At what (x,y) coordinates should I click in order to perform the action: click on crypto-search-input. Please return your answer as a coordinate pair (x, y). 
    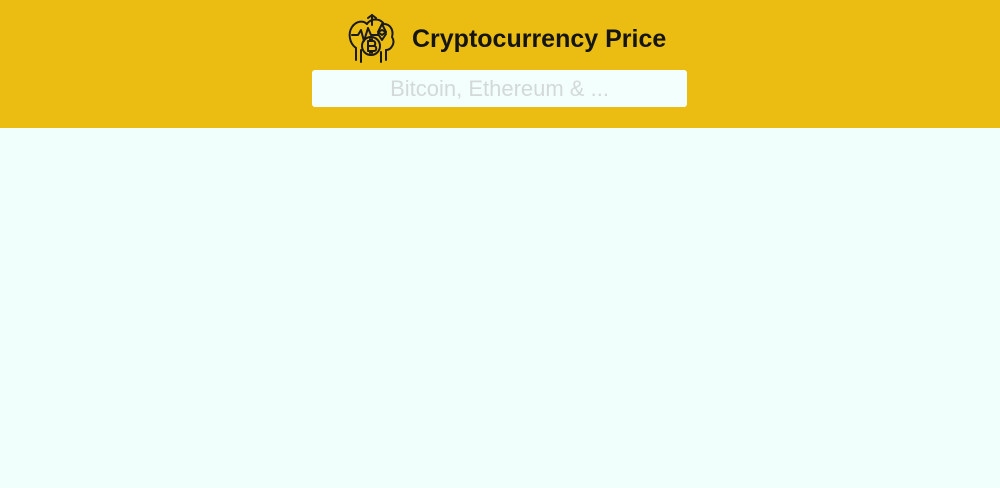
    Looking at the image, I should click on (499, 88).